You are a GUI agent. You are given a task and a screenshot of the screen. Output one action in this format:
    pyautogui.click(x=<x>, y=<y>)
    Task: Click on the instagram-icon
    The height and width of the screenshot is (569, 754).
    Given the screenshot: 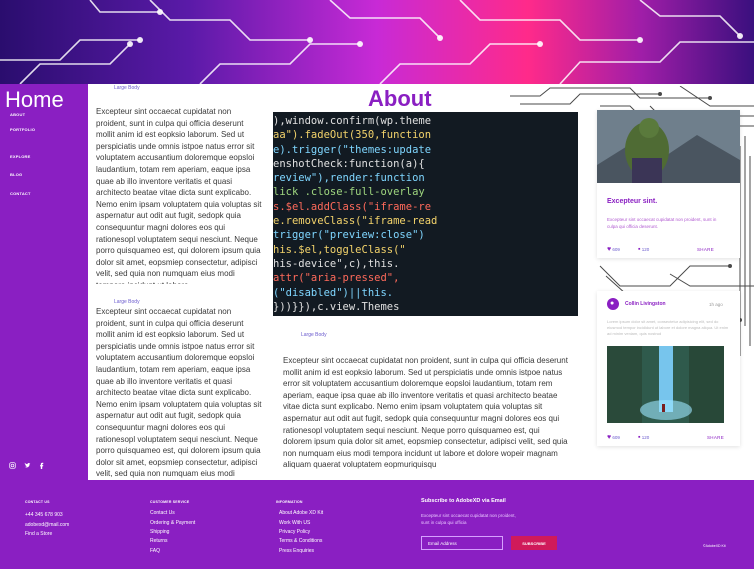 What is the action you would take?
    pyautogui.click(x=12, y=465)
    